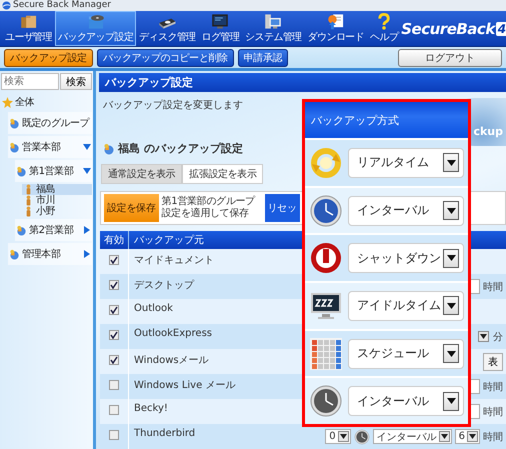 This screenshot has width=506, height=449. I want to click on method-dropdown: リアルタイム, so click(406, 163).